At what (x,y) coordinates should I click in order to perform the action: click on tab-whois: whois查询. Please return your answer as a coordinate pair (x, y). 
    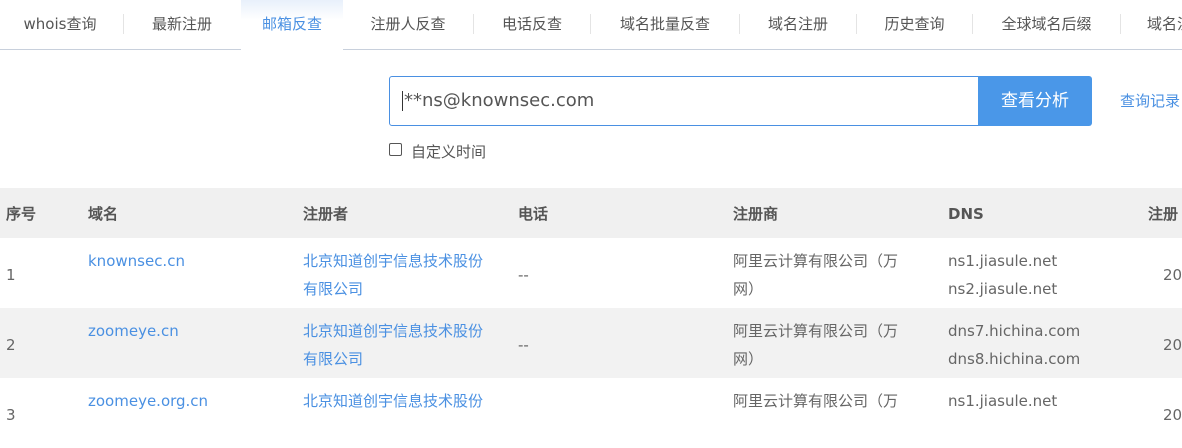
    Looking at the image, I should click on (60, 25).